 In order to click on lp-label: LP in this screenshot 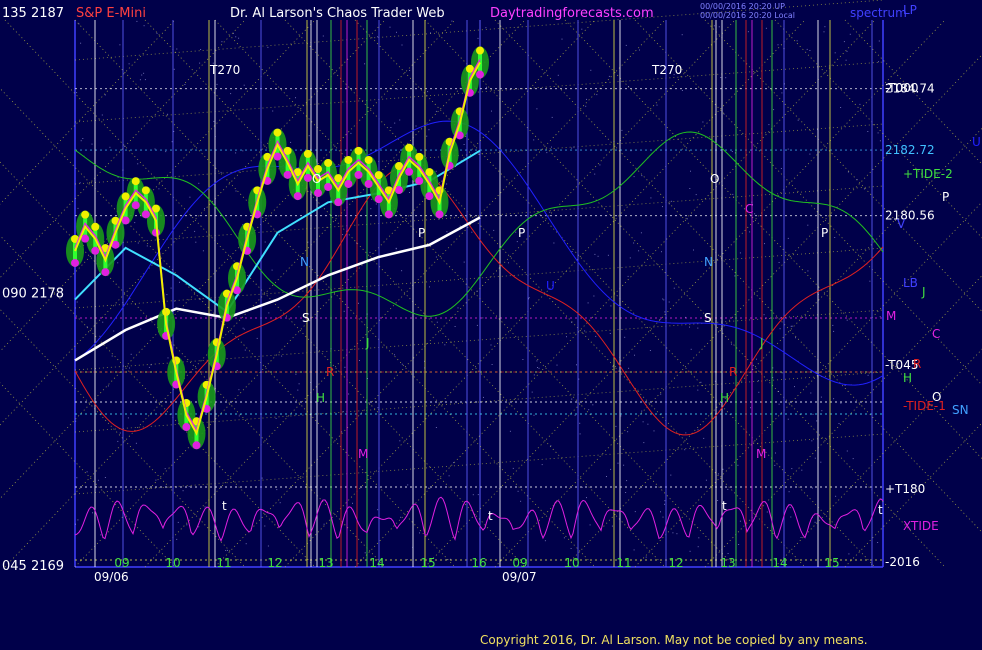, I will do `click(910, 10)`.